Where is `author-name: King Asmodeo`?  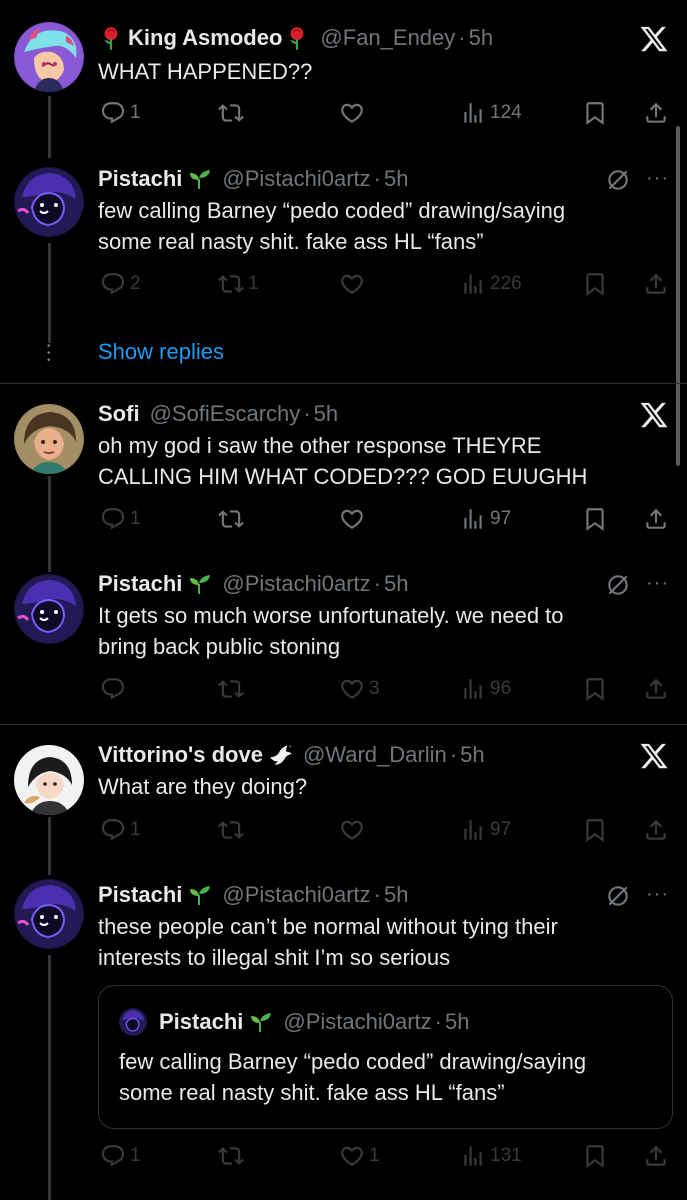
author-name: King Asmodeo is located at coordinates (205, 38).